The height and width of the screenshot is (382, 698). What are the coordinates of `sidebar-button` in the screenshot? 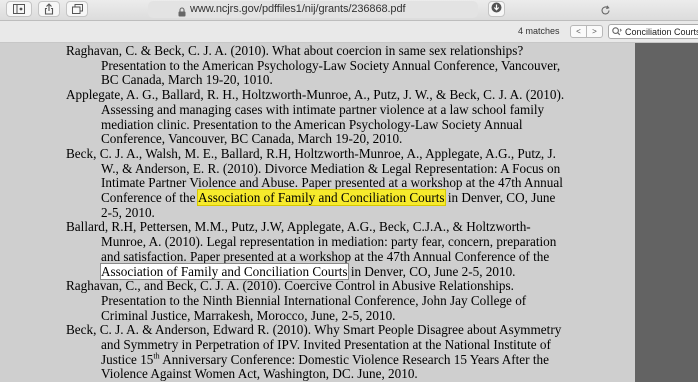 It's located at (19, 9).